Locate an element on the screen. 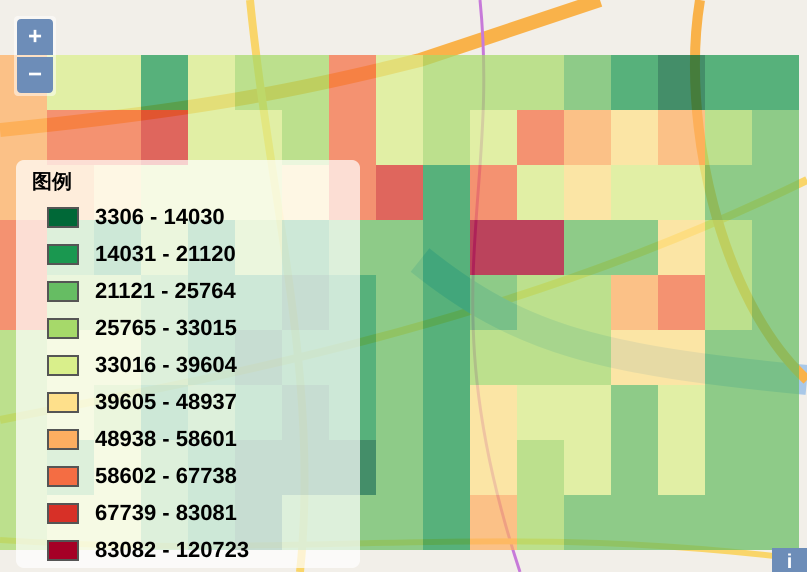 The image size is (807, 572). legend-label: 48938 - 58601 is located at coordinates (166, 439).